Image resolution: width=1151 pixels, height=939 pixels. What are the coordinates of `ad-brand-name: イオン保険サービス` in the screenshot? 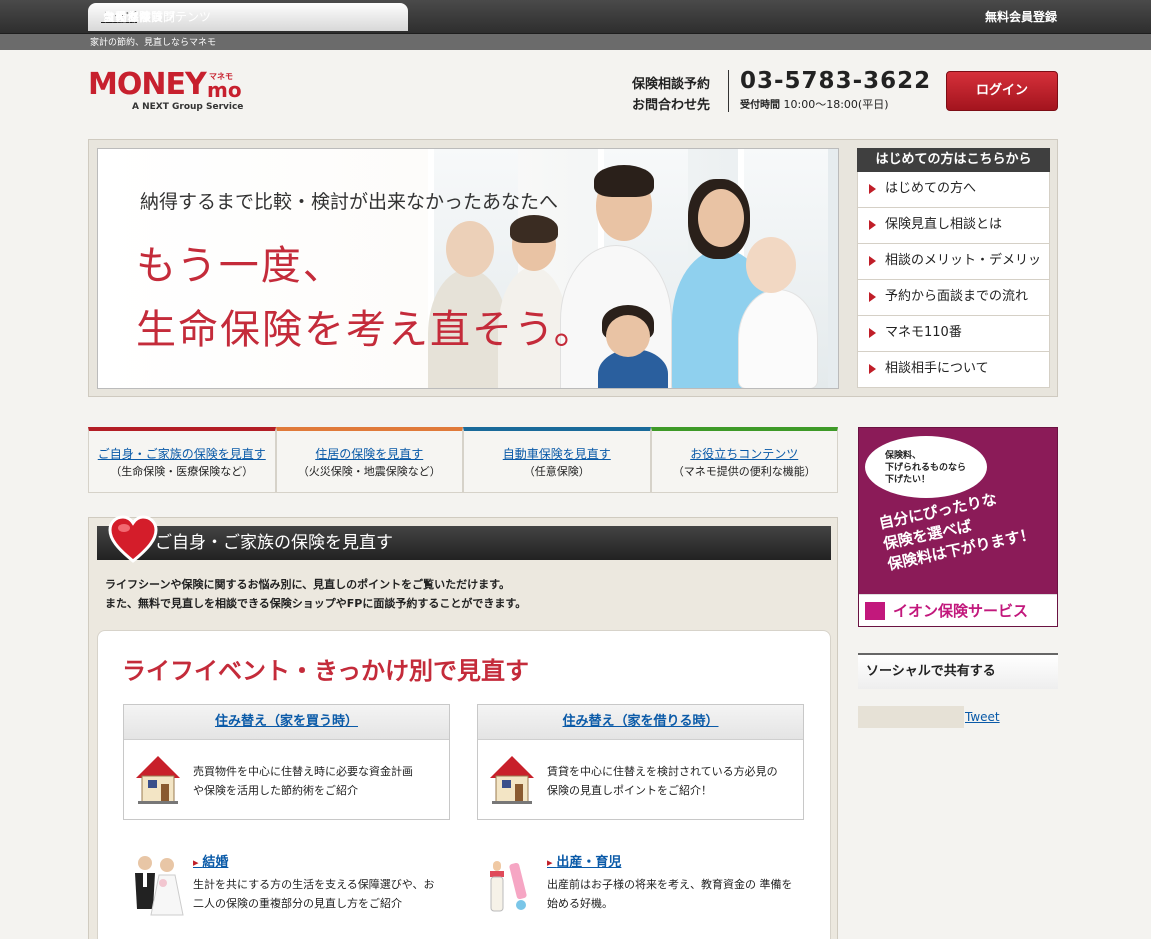 It's located at (961, 611).